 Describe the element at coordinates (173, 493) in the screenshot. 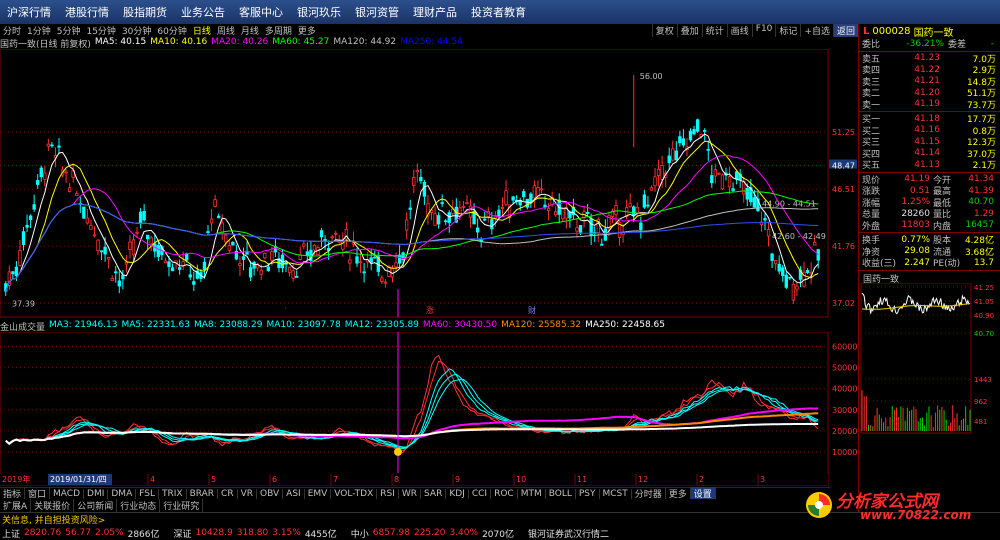

I see `indicator-tab: TRIX` at that location.